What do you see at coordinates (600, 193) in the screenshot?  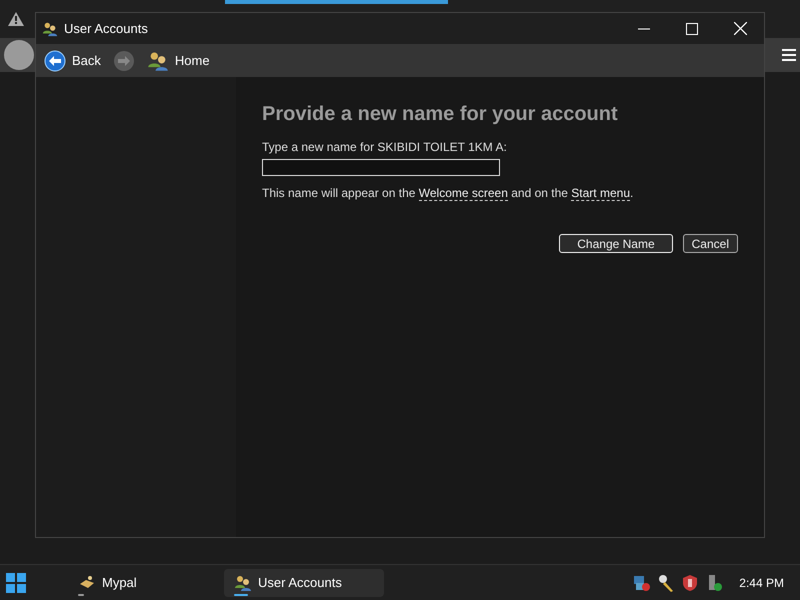 I see `text-link: Start menu` at bounding box center [600, 193].